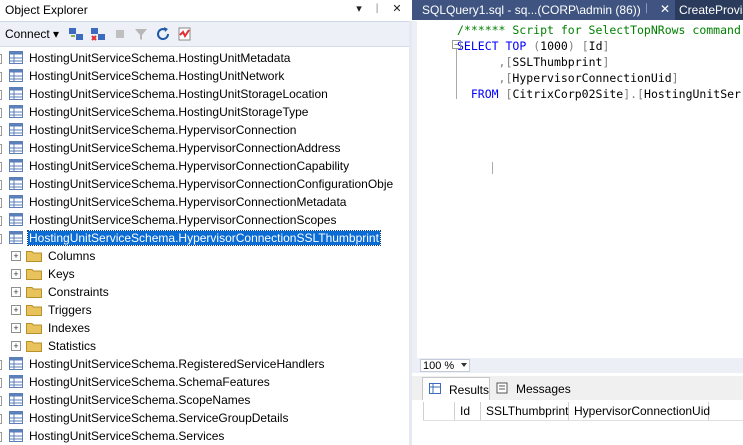 The height and width of the screenshot is (445, 743). I want to click on tree-node-label: Statistics, so click(72, 346).